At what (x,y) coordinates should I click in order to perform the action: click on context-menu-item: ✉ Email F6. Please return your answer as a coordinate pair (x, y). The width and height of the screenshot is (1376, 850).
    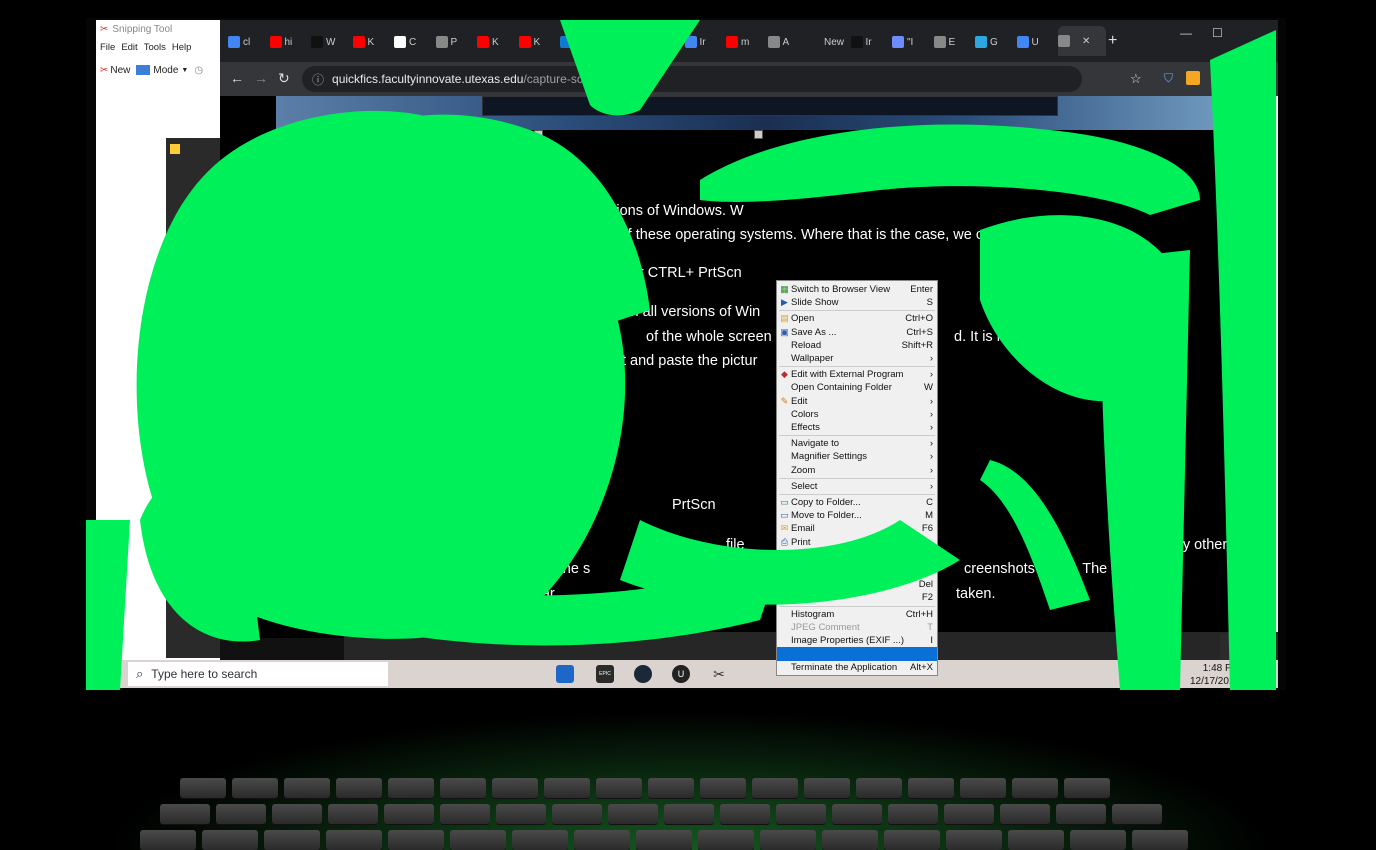
    Looking at the image, I should click on (857, 528).